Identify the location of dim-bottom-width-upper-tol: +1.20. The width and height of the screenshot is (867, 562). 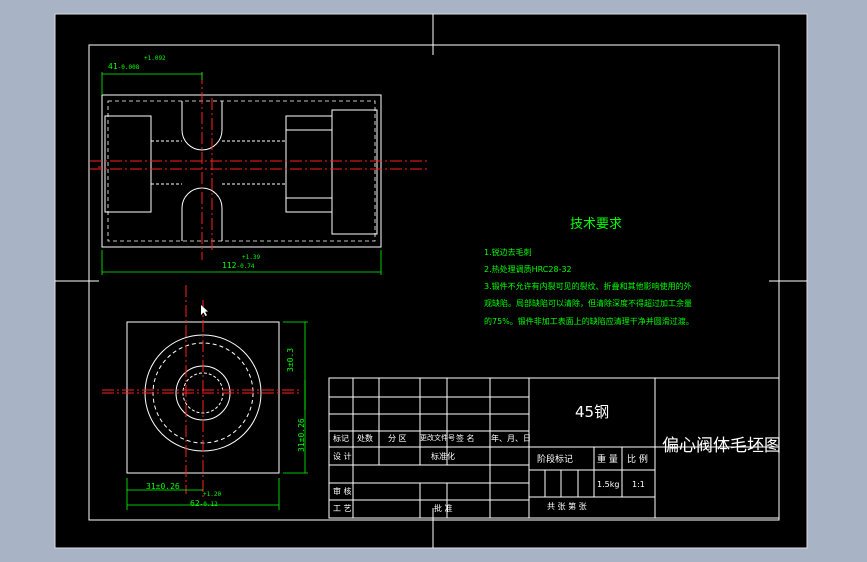
(212, 494).